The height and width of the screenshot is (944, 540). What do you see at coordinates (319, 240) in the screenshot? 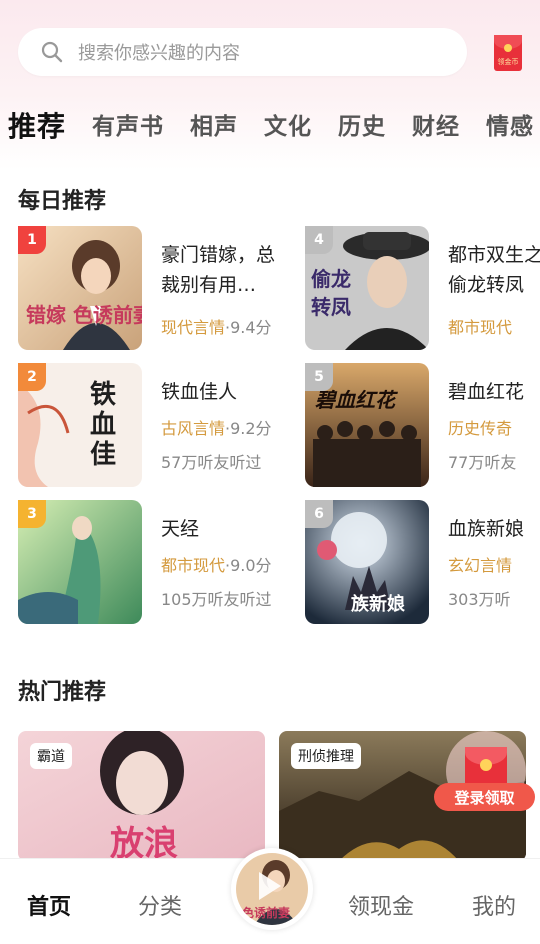
I see `rank-badge: 4` at bounding box center [319, 240].